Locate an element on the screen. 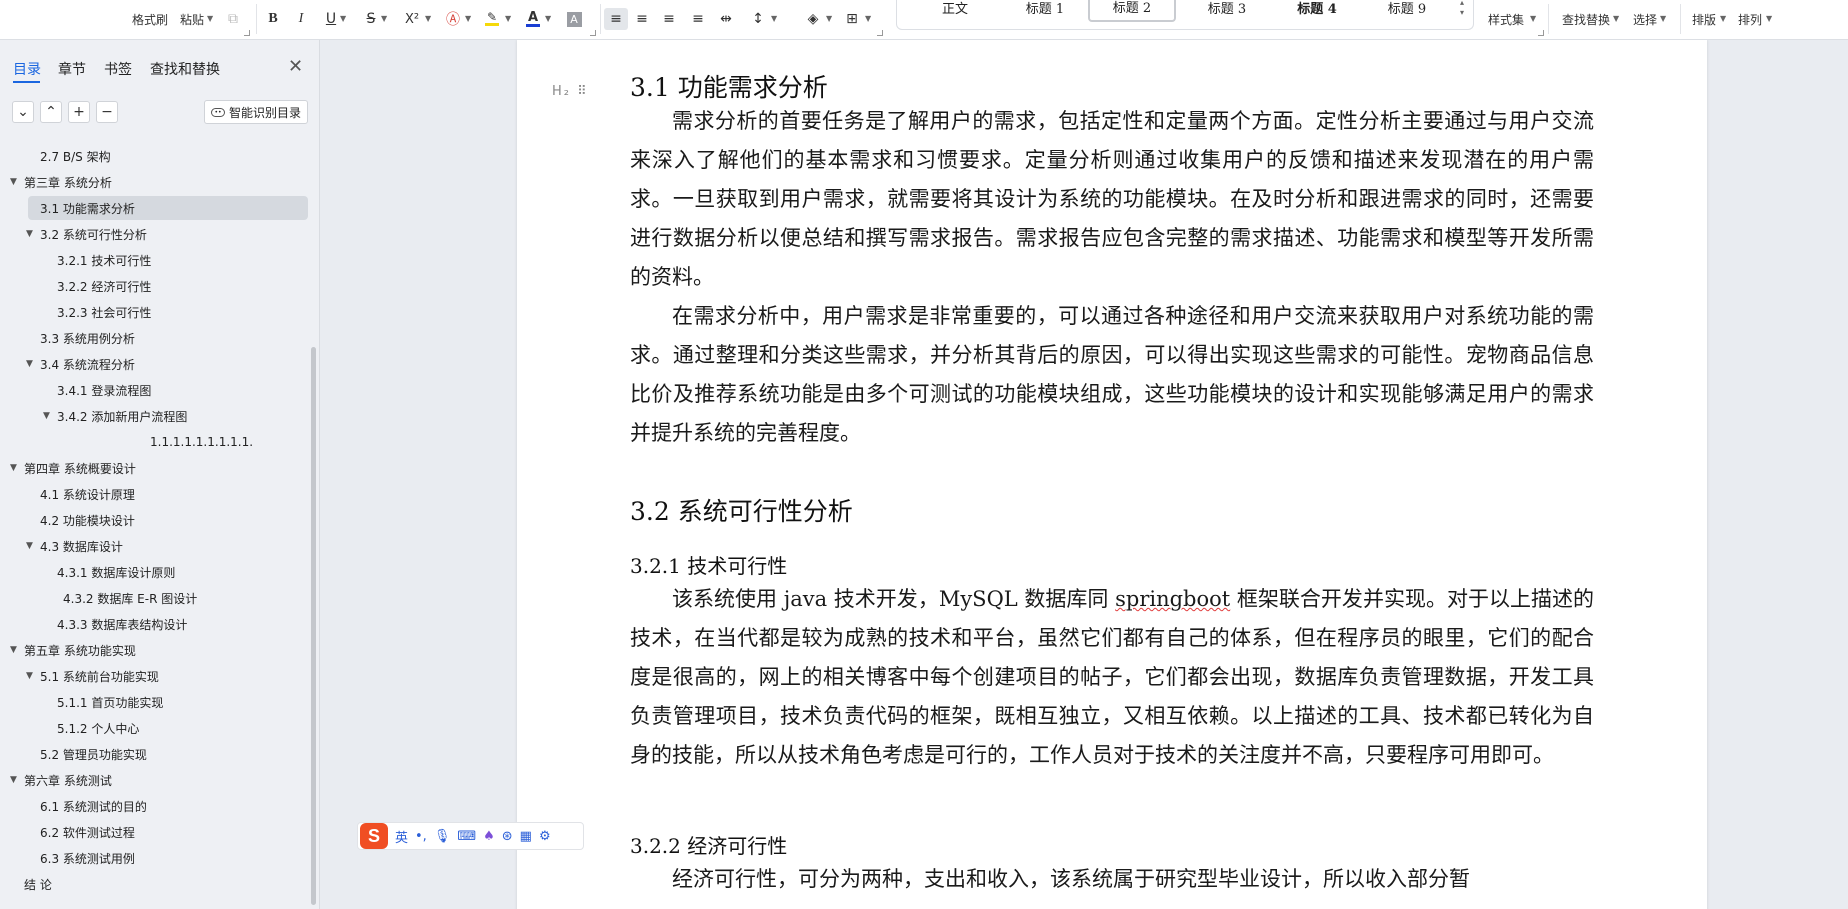 The height and width of the screenshot is (909, 1848). find-replace-button: 查找替换 is located at coordinates (1586, 19).